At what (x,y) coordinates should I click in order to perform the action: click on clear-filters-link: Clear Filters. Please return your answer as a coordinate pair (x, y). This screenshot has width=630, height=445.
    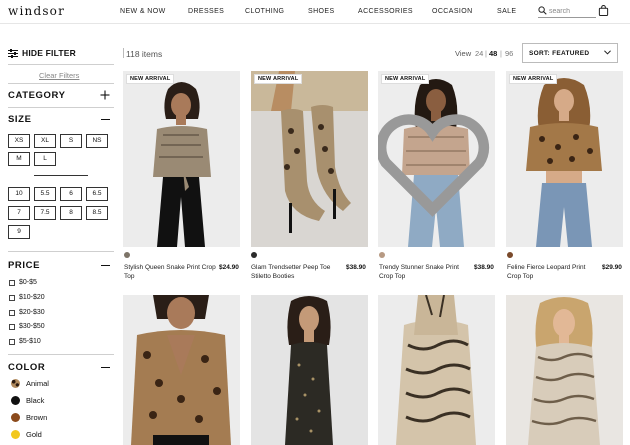
    Looking at the image, I should click on (59, 75).